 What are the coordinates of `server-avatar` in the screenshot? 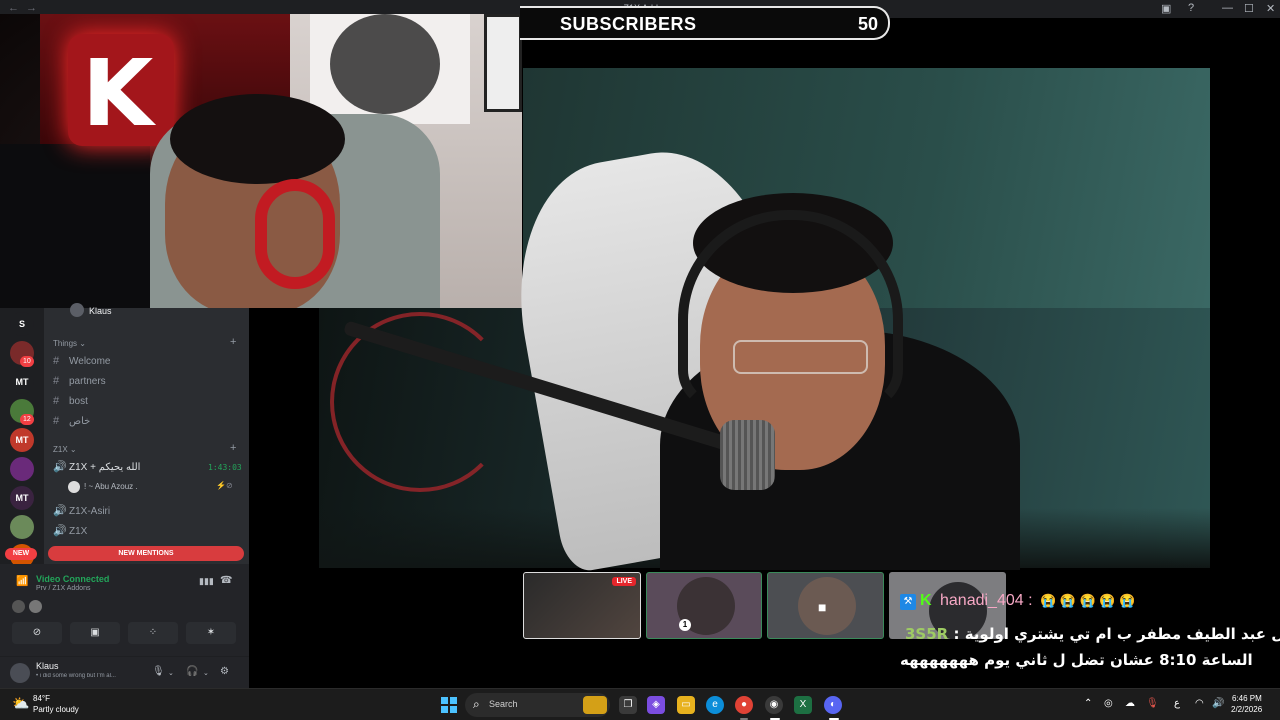 It's located at (77, 310).